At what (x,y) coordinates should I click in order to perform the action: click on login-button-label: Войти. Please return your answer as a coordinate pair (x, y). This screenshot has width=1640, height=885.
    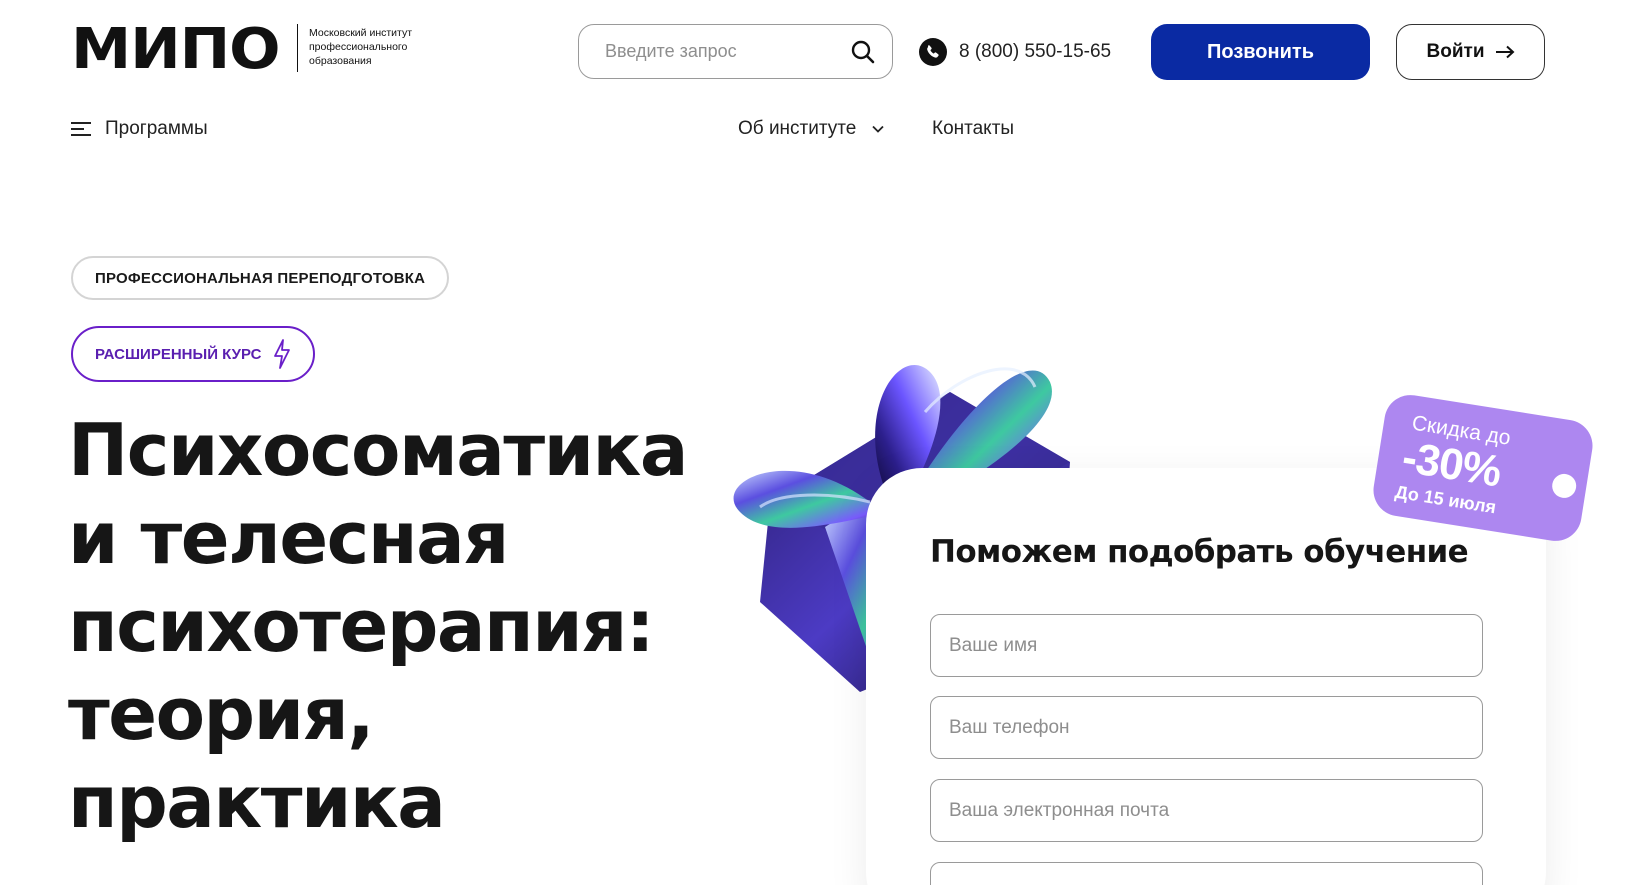
    Looking at the image, I should click on (1455, 51).